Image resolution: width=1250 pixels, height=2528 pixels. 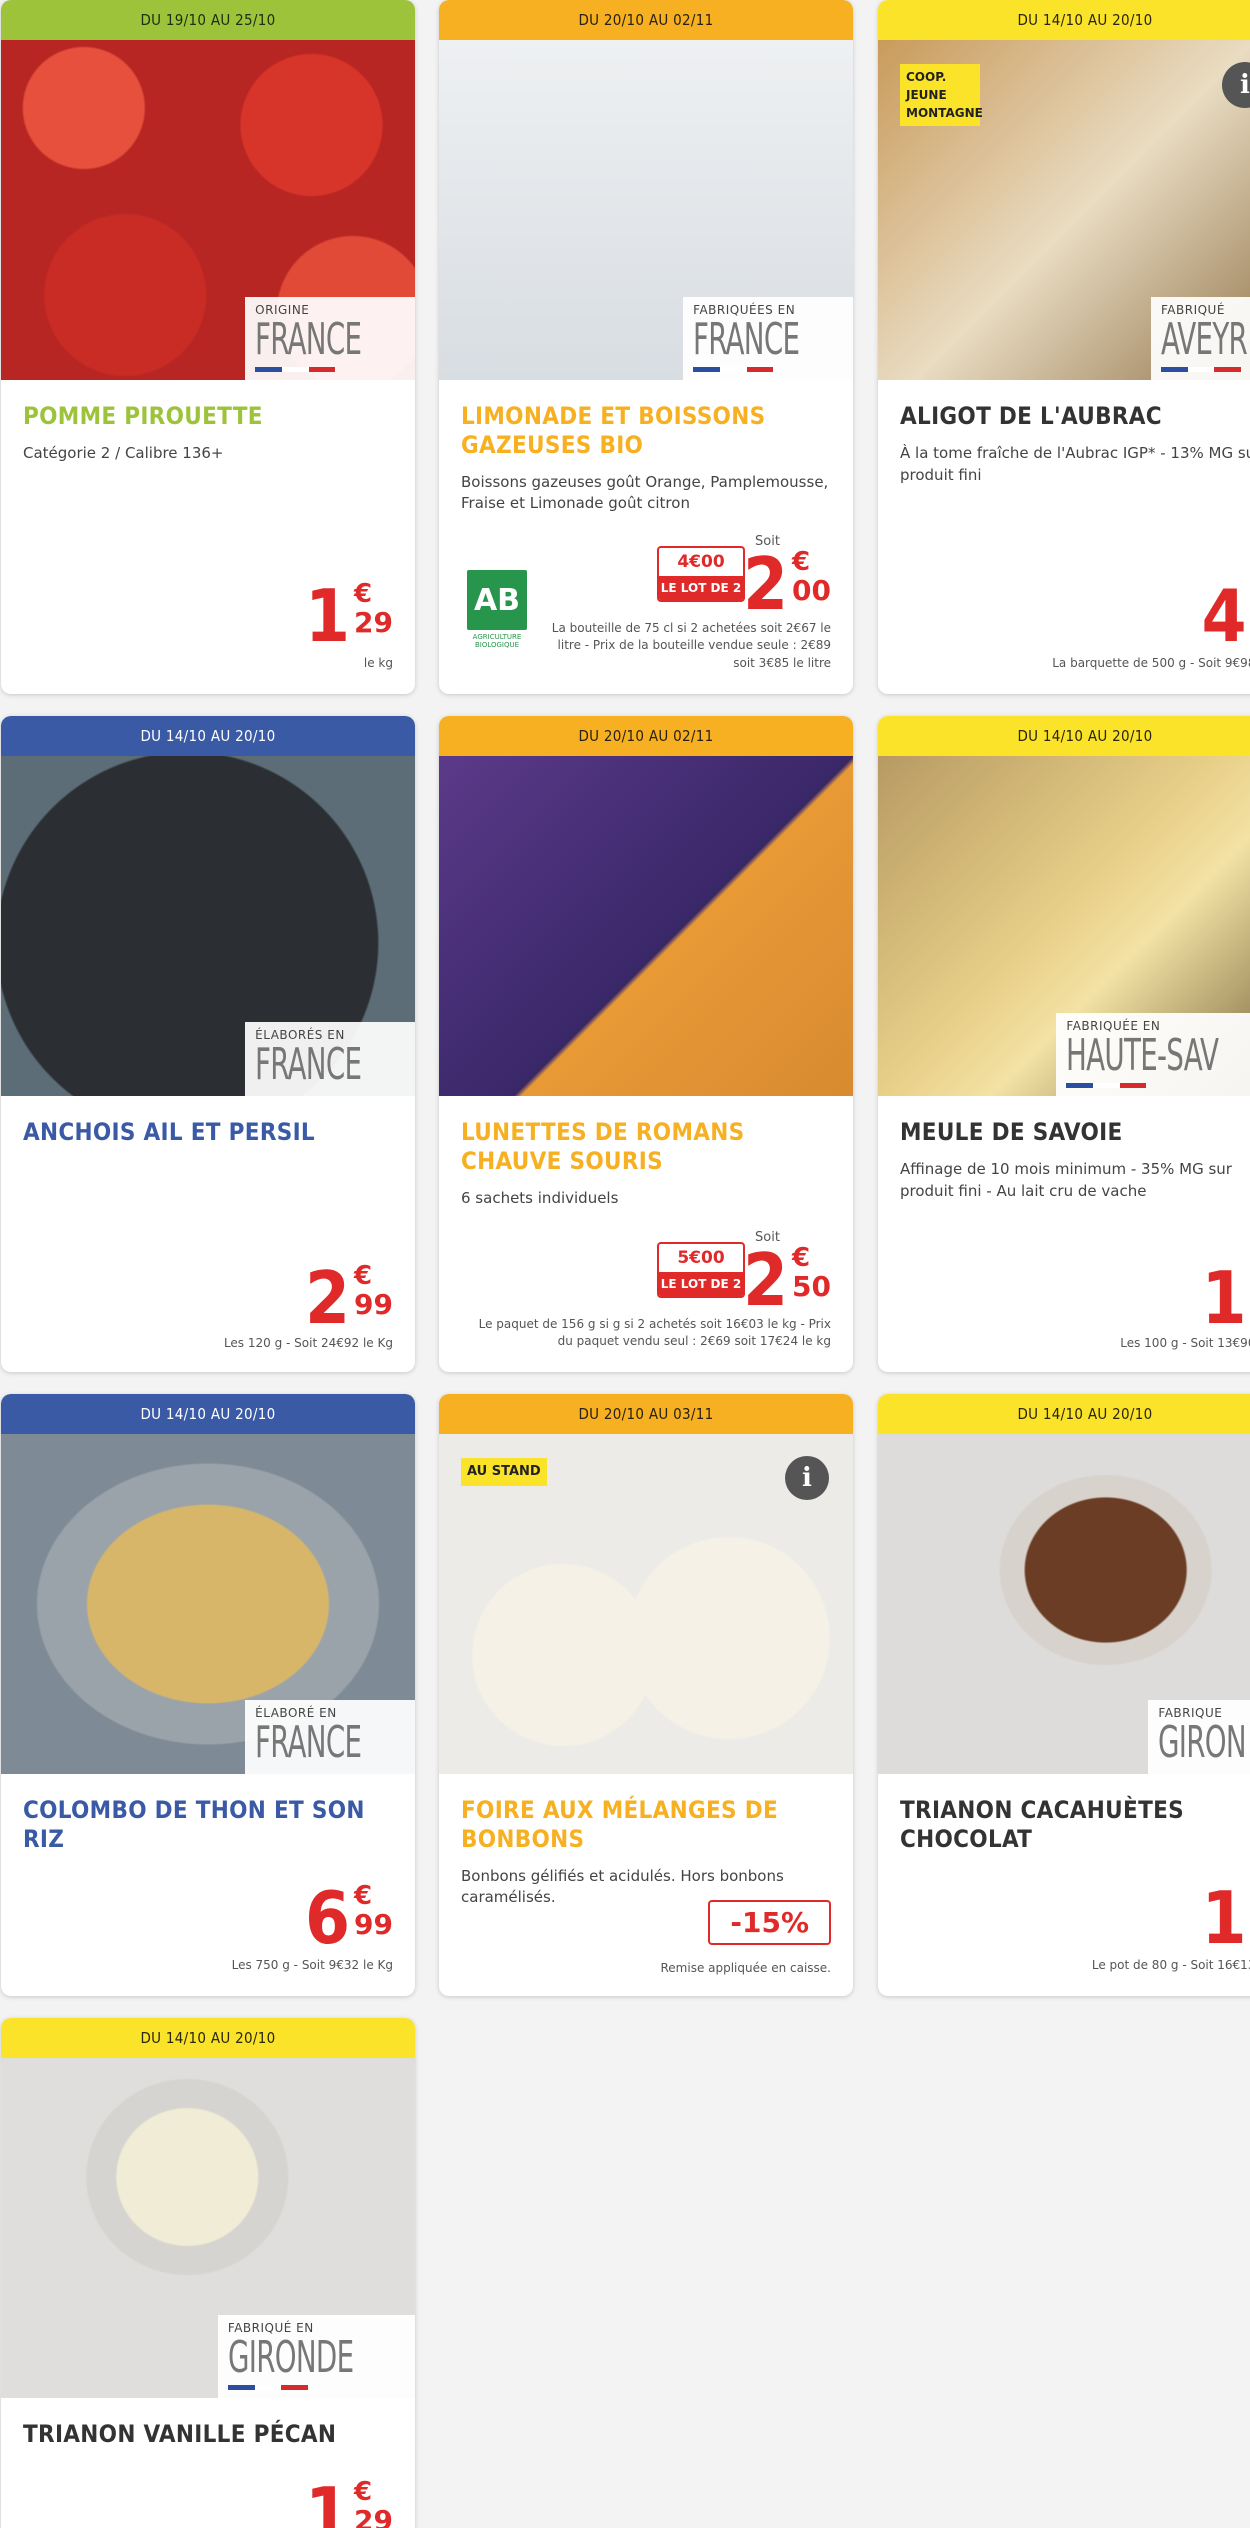 I want to click on product-photo: ORIGINE FRANCE, so click(x=208, y=210).